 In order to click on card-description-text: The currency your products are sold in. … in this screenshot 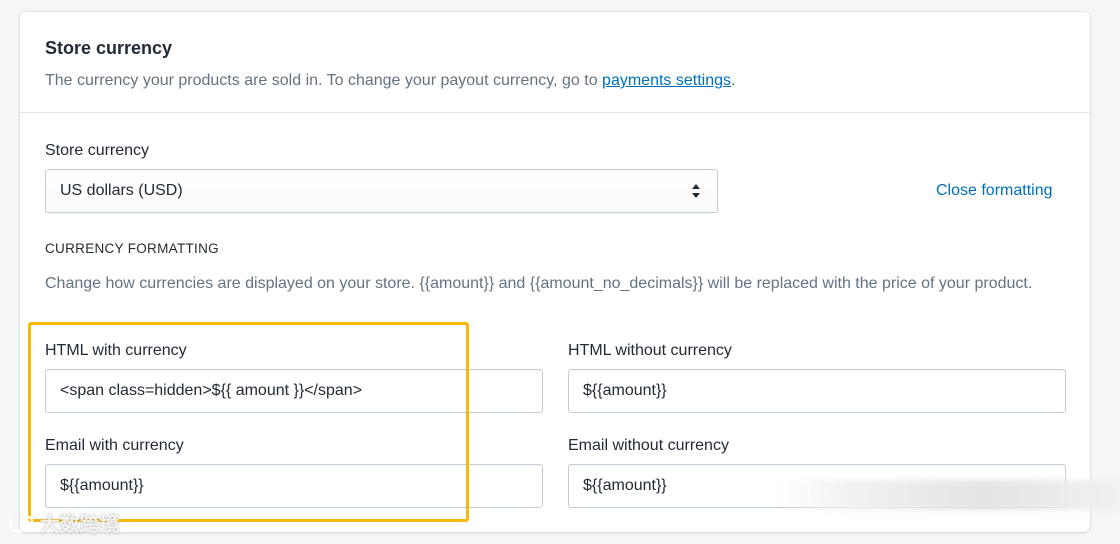, I will do `click(324, 80)`.